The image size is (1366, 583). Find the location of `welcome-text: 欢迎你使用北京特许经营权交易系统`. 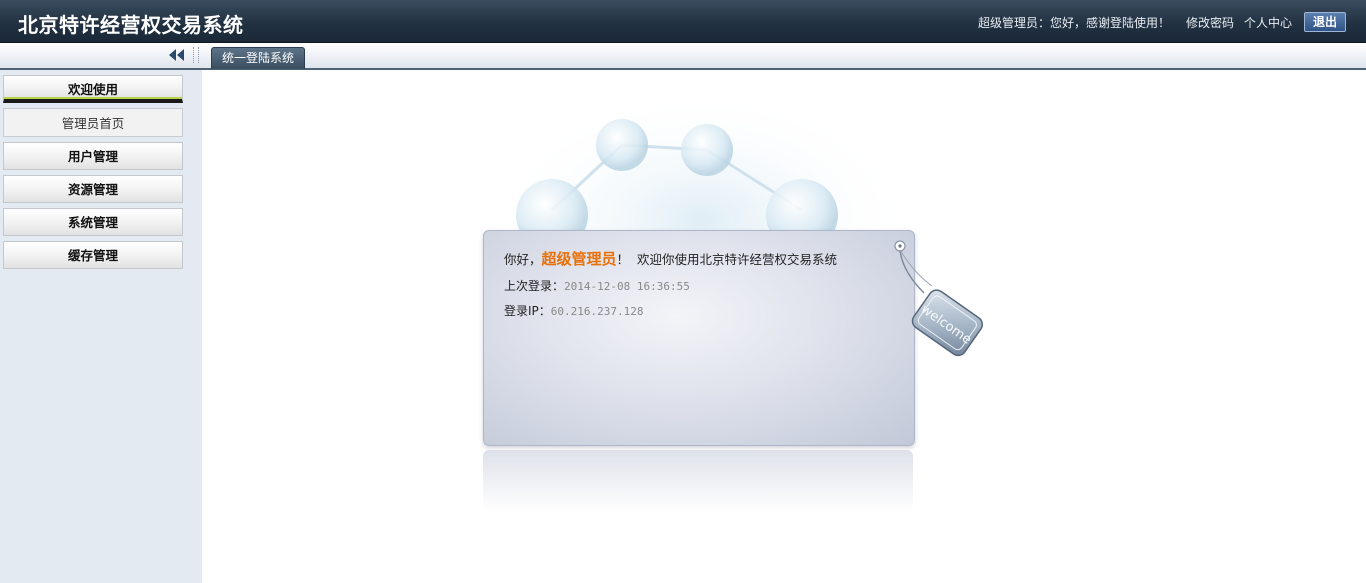

welcome-text: 欢迎你使用北京特许经营权交易系统 is located at coordinates (737, 259).